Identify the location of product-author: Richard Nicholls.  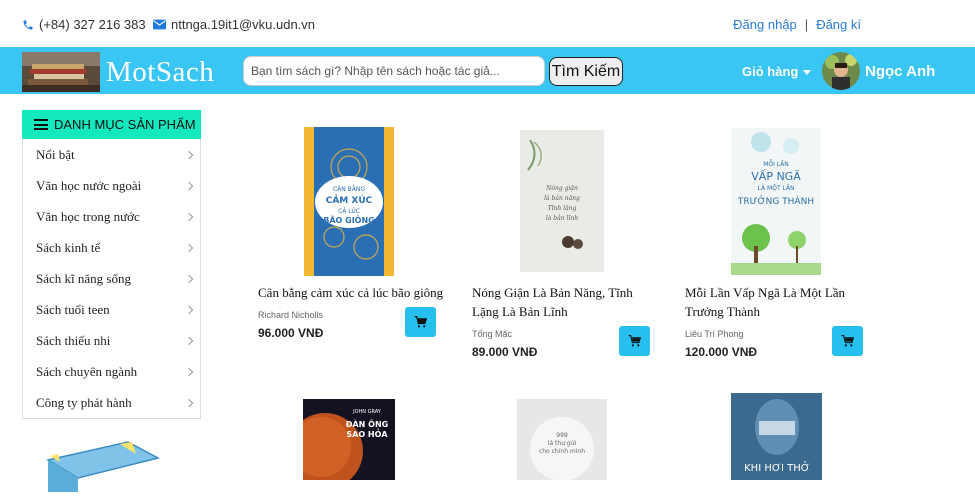
(291, 315).